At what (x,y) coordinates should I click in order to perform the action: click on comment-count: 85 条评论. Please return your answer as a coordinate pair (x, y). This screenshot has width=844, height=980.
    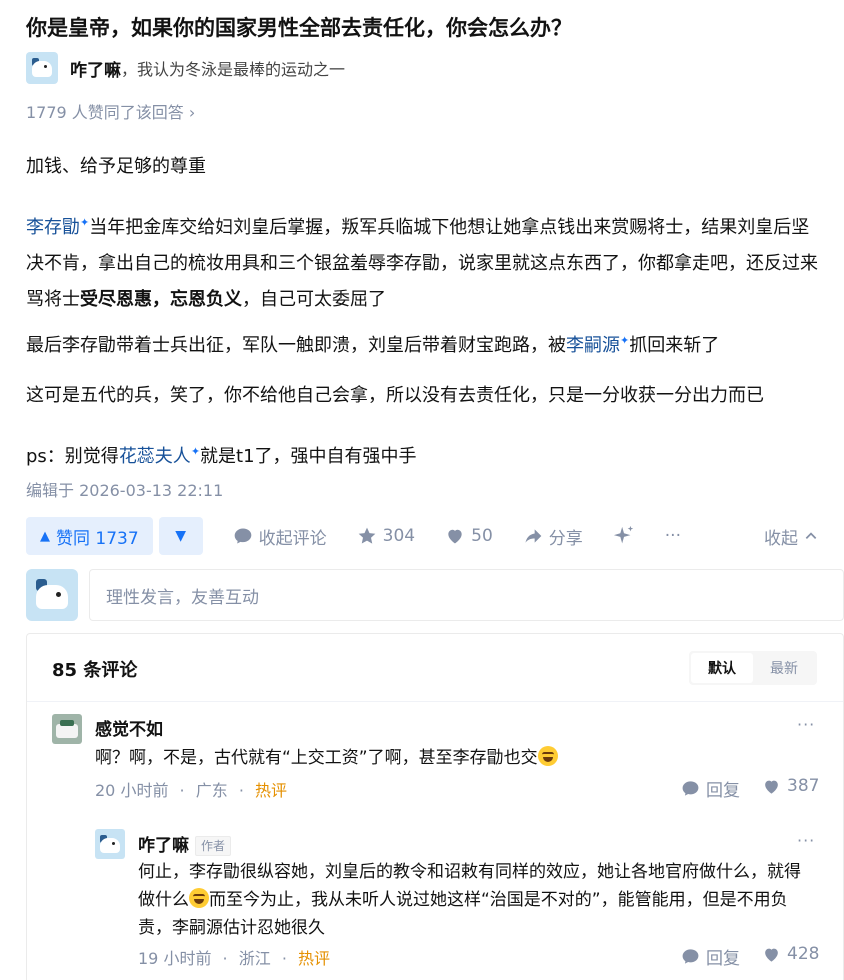
    Looking at the image, I should click on (95, 670).